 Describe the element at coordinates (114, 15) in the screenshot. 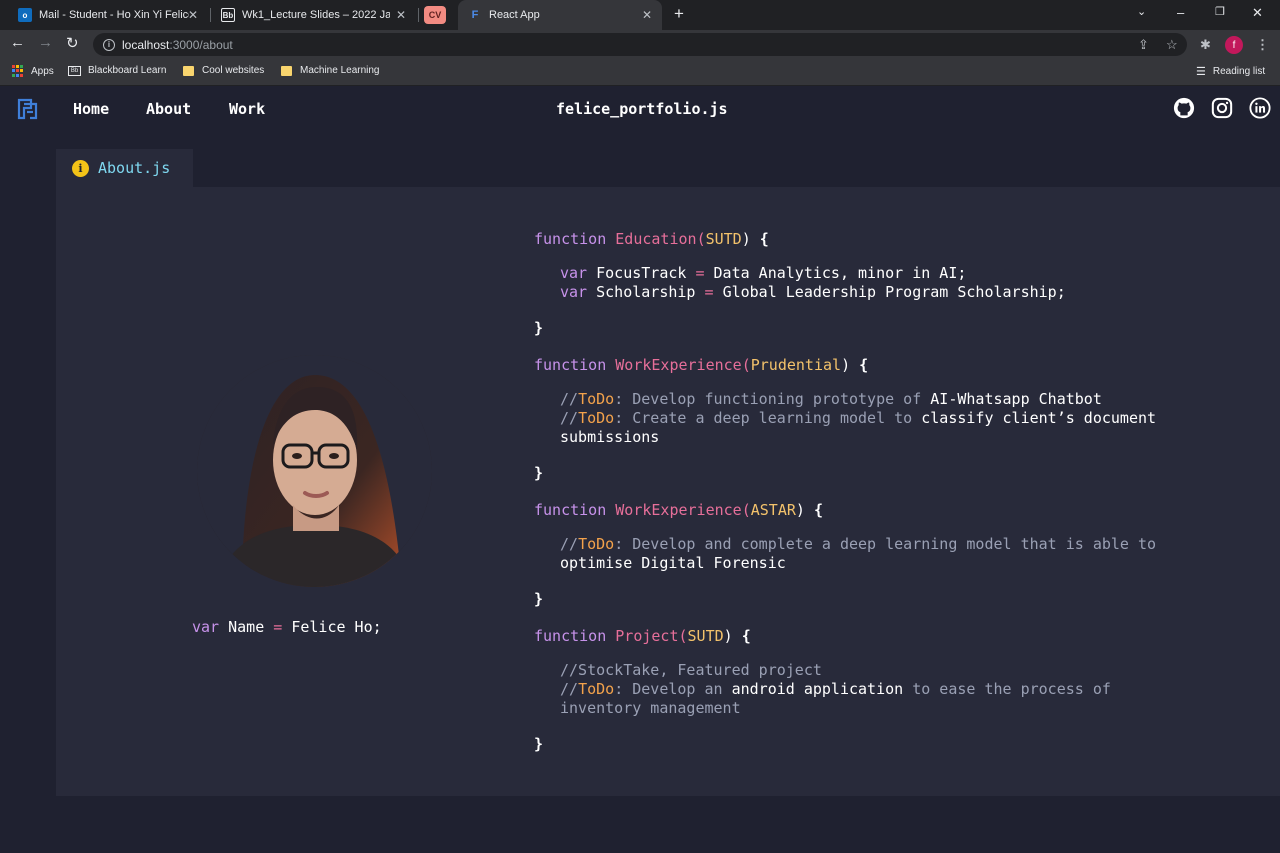

I see `tab-title: Mail - Student - Ho Xin Yi Felice` at that location.